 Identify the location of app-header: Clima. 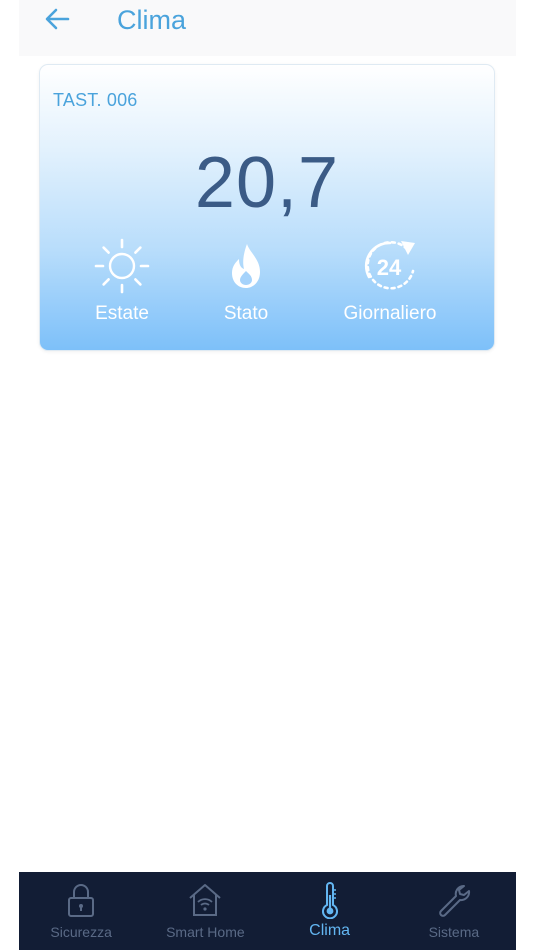
(267, 28).